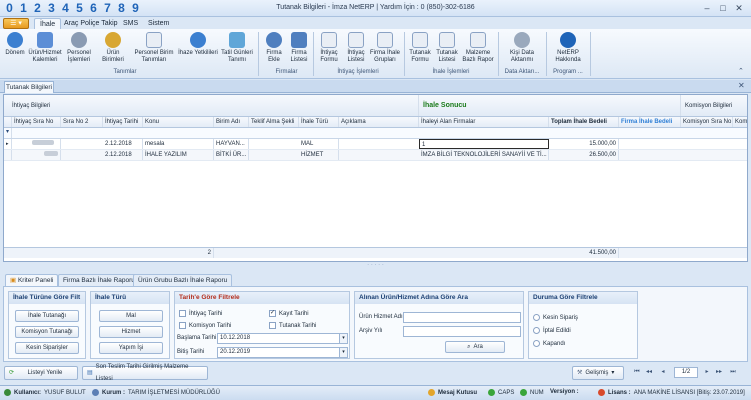  Describe the element at coordinates (15, 44) in the screenshot. I see `donem-button: Dönem` at that location.